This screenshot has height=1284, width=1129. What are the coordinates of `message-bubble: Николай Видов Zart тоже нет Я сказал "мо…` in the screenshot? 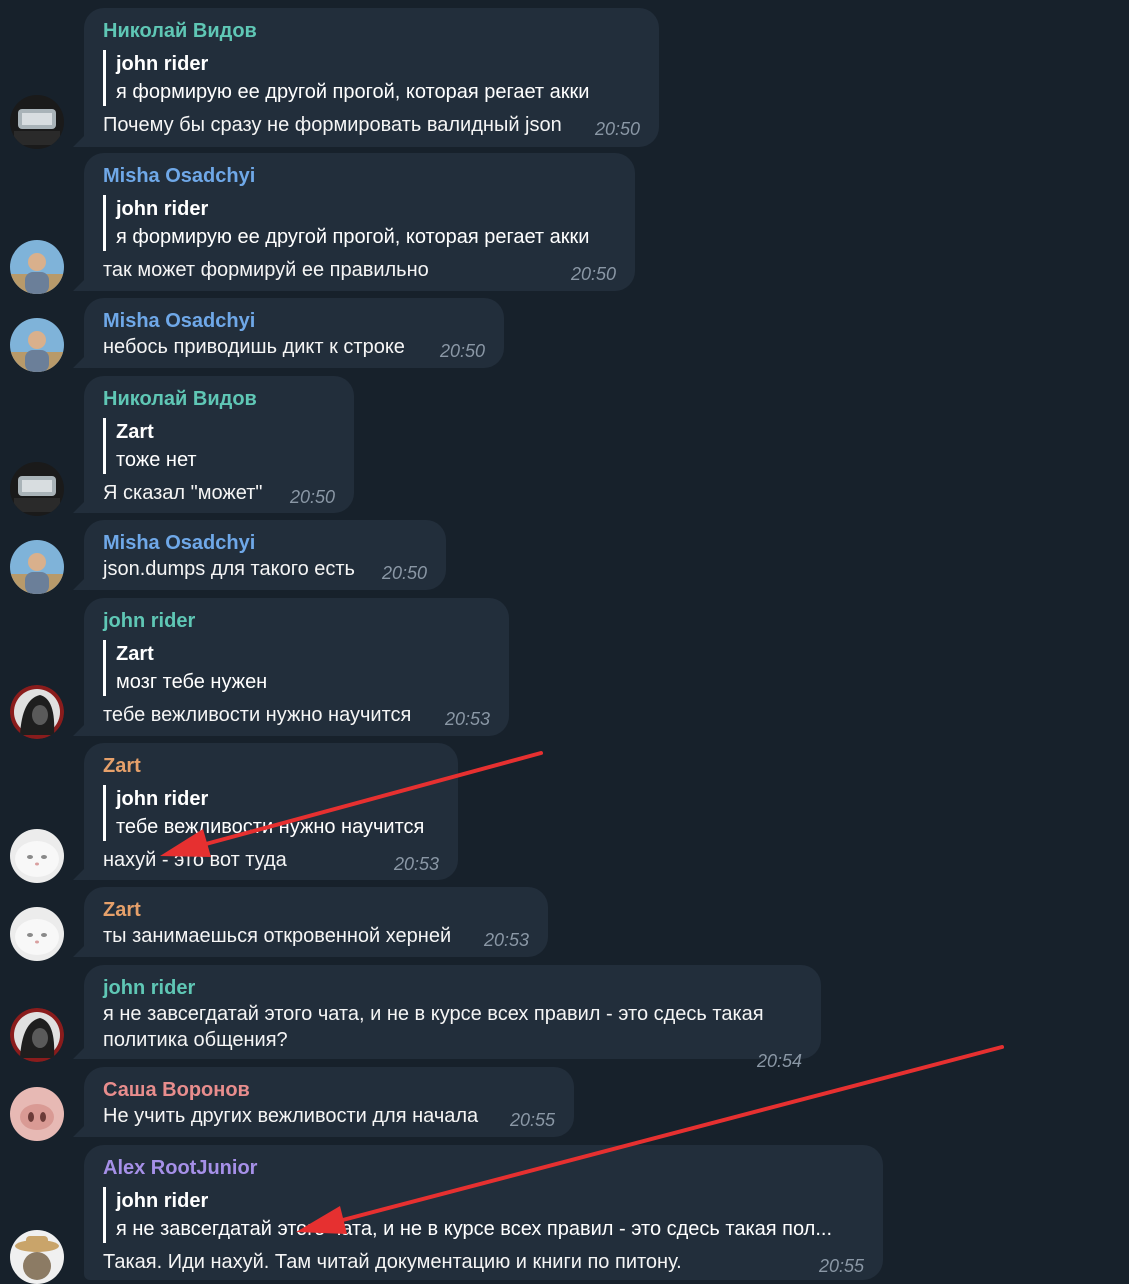 It's located at (219, 444).